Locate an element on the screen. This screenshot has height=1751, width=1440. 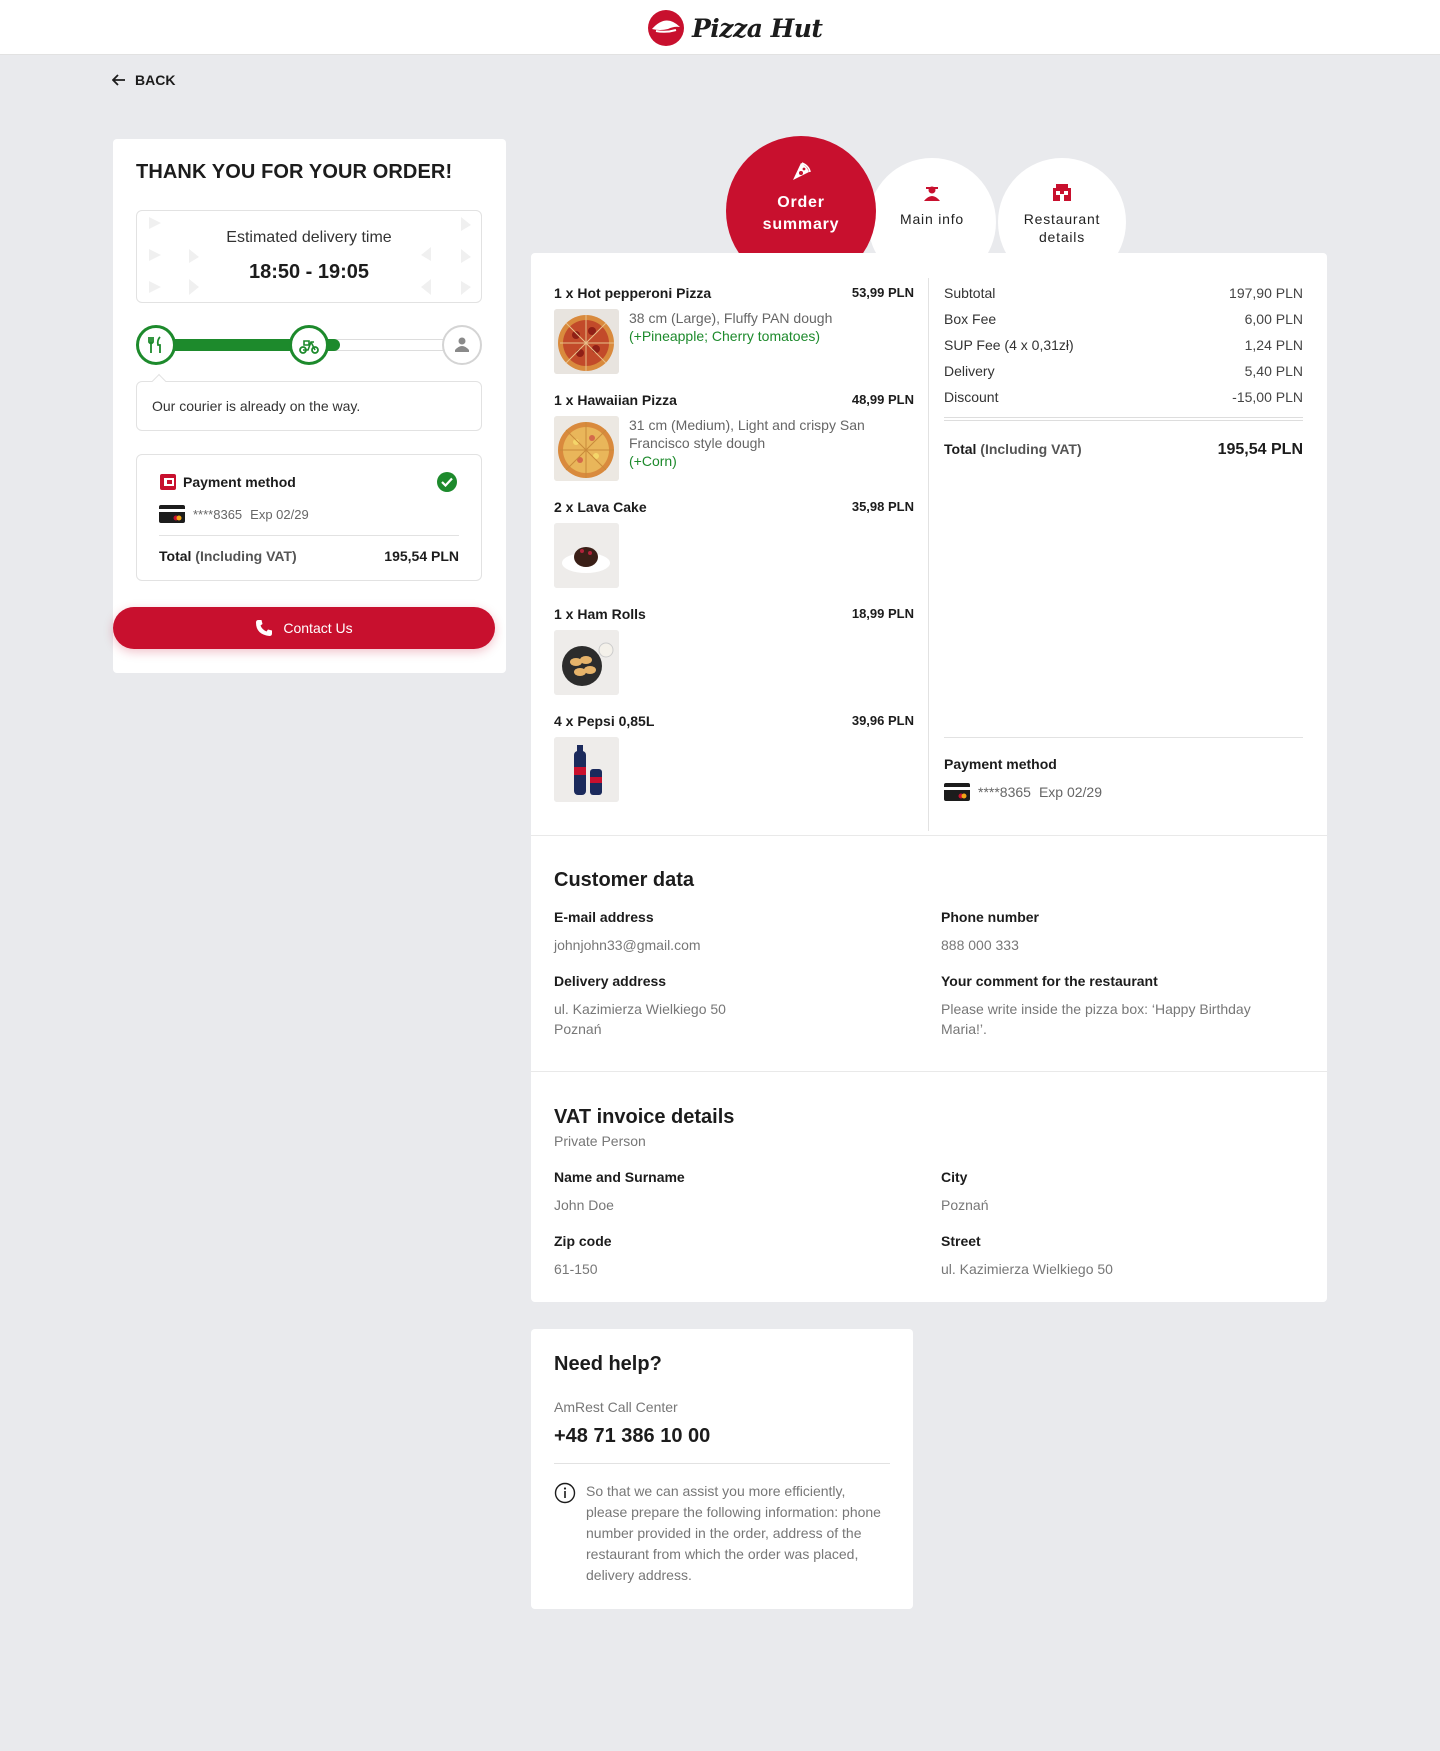
summary-value: 6,00 PLN is located at coordinates (1273, 319).